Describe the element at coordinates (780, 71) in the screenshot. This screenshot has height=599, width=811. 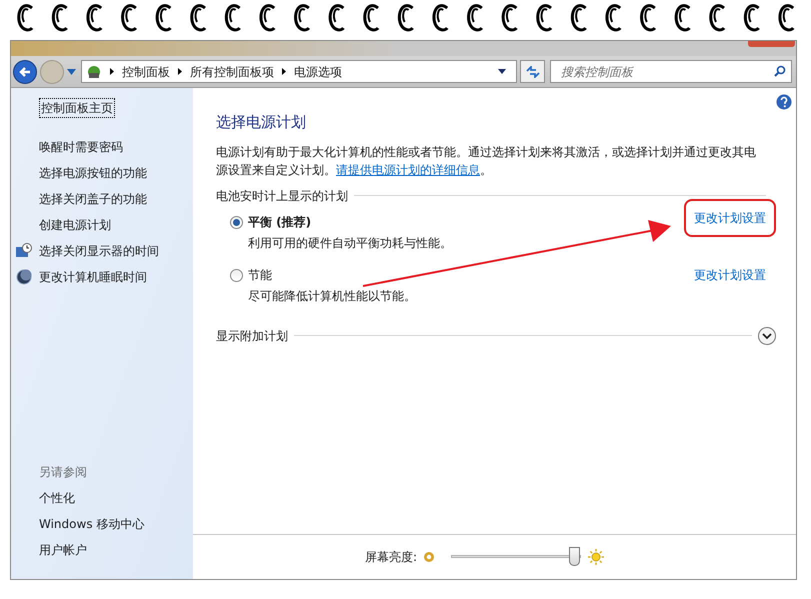
I see `search-icon` at that location.